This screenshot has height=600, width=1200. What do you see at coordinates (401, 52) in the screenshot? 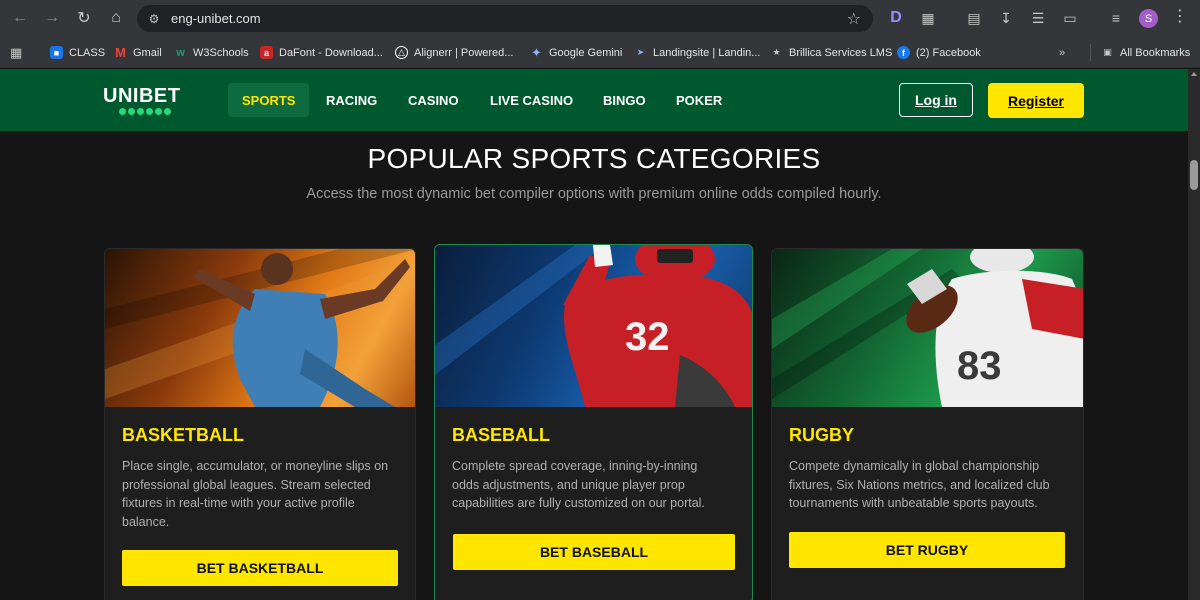
I see `alignerr-icon: △` at bounding box center [401, 52].